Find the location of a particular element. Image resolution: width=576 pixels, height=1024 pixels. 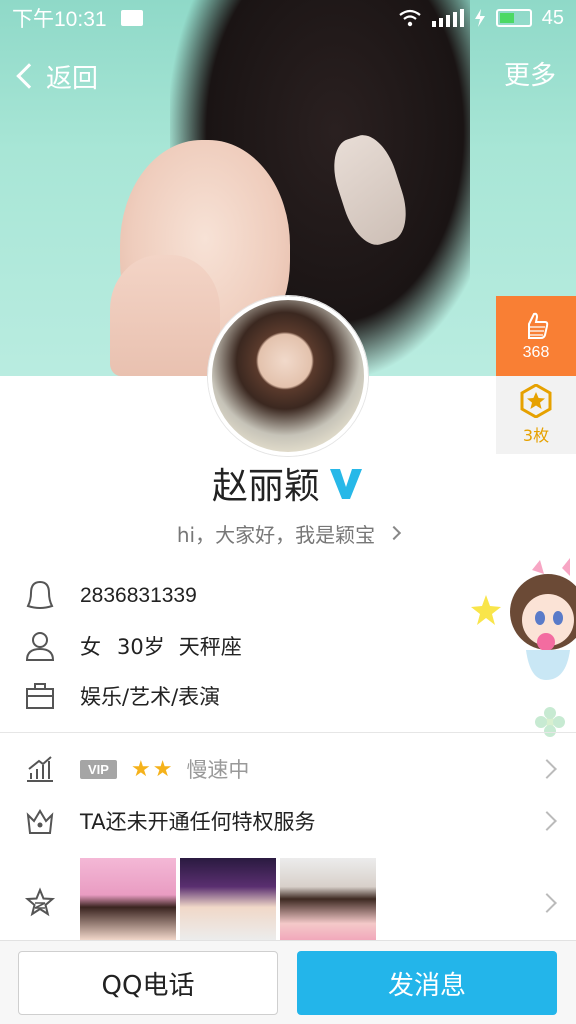

battery-icon is located at coordinates (513, 18).